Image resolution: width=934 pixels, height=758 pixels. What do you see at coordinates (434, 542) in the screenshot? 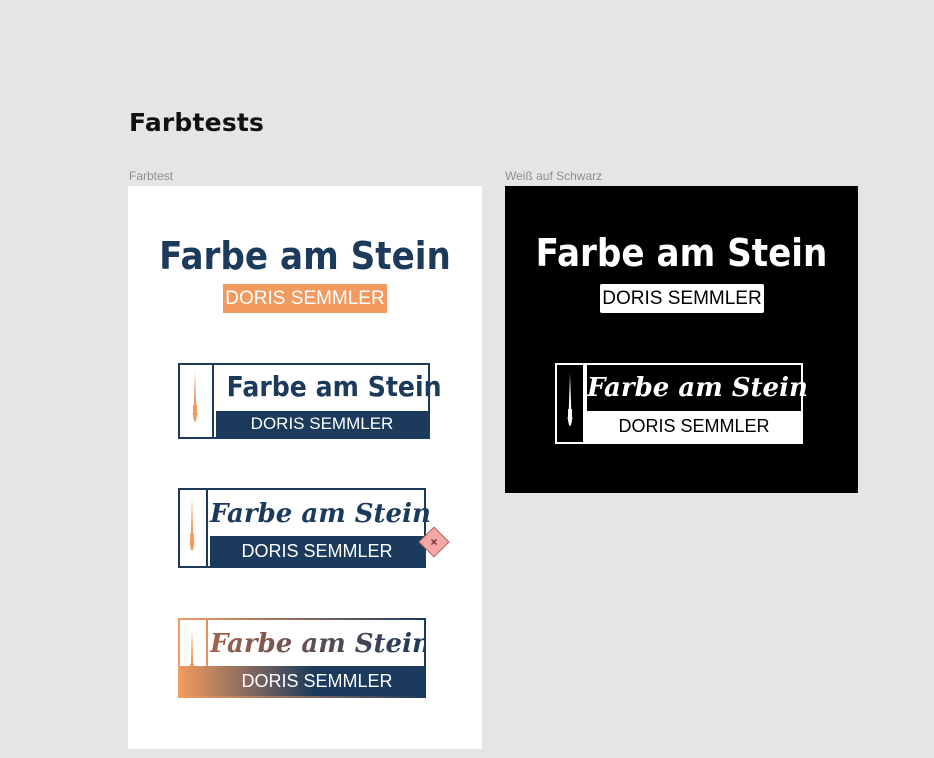
I see `close-symbol: ×` at bounding box center [434, 542].